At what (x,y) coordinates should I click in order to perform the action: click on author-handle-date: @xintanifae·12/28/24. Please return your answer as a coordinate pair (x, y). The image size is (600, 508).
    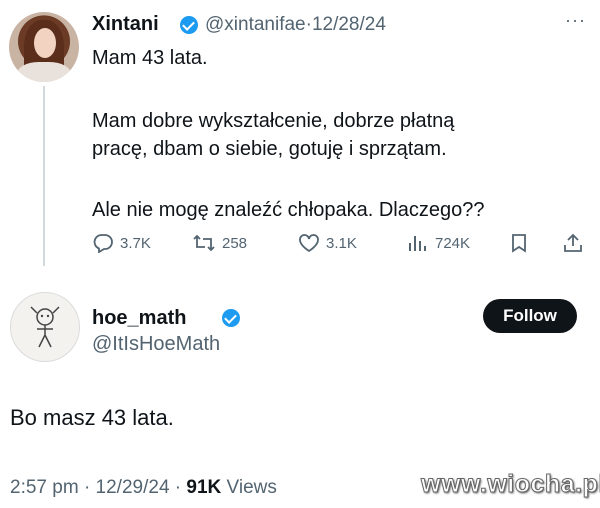
    Looking at the image, I should click on (295, 25).